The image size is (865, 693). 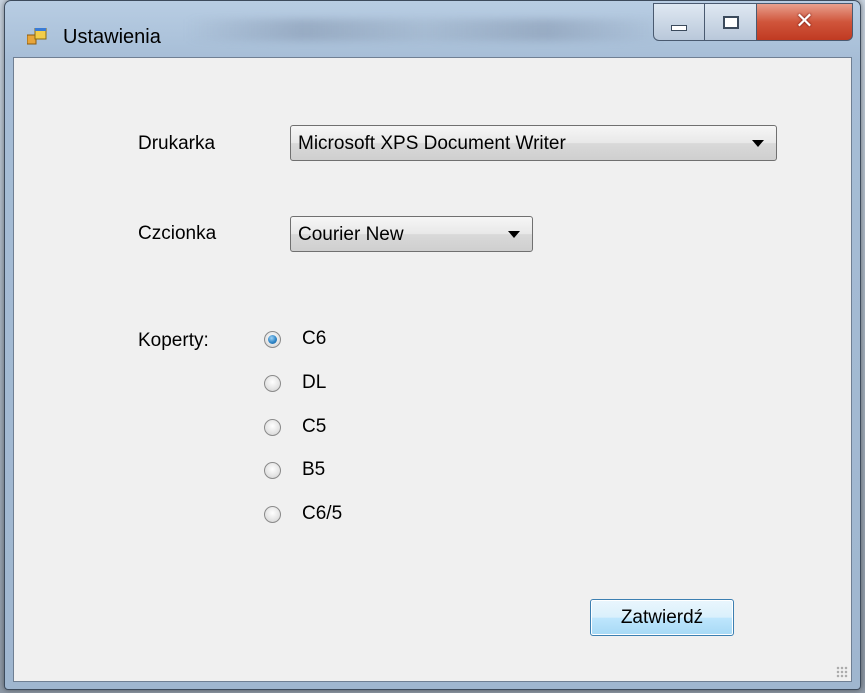 What do you see at coordinates (177, 233) in the screenshot?
I see `font-label: Czcionka` at bounding box center [177, 233].